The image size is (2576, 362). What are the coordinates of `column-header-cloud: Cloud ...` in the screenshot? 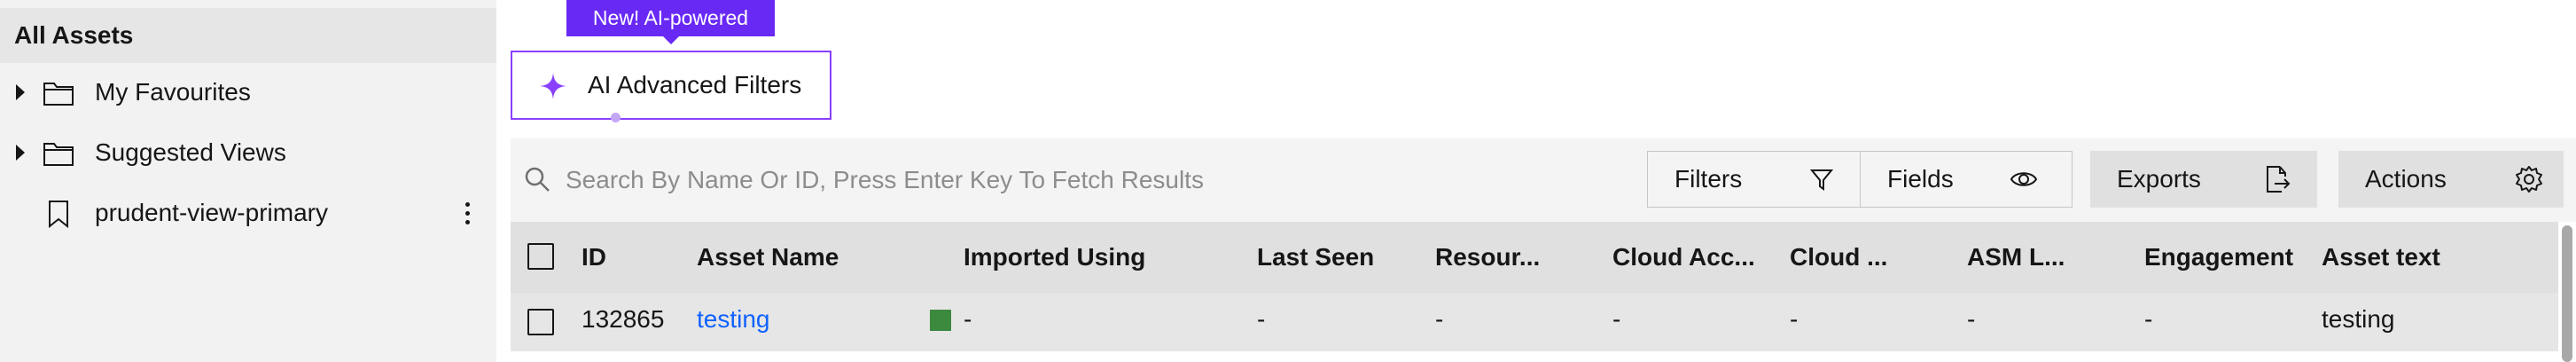 It's located at (1838, 257).